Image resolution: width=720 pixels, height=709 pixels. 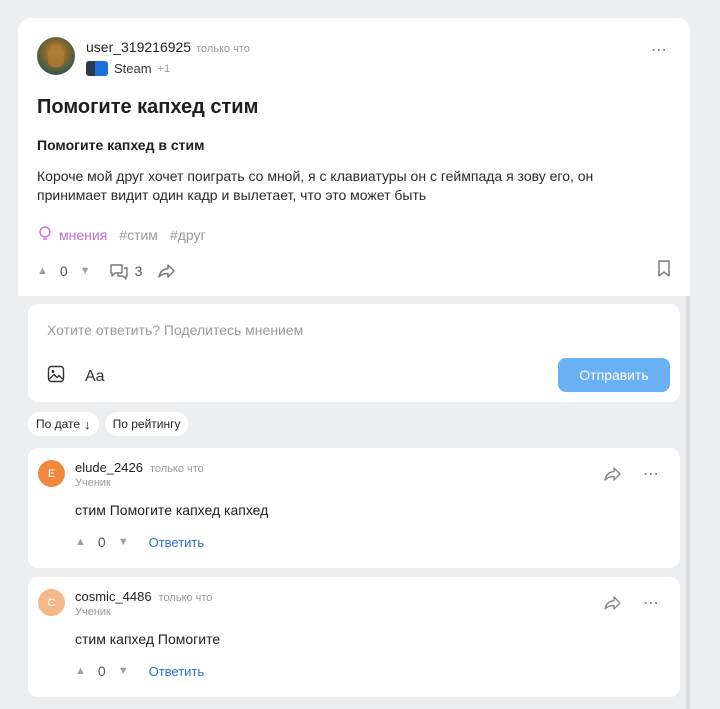 What do you see at coordinates (168, 56) in the screenshot?
I see `author-meta: user_319216925 только что Steam +1` at bounding box center [168, 56].